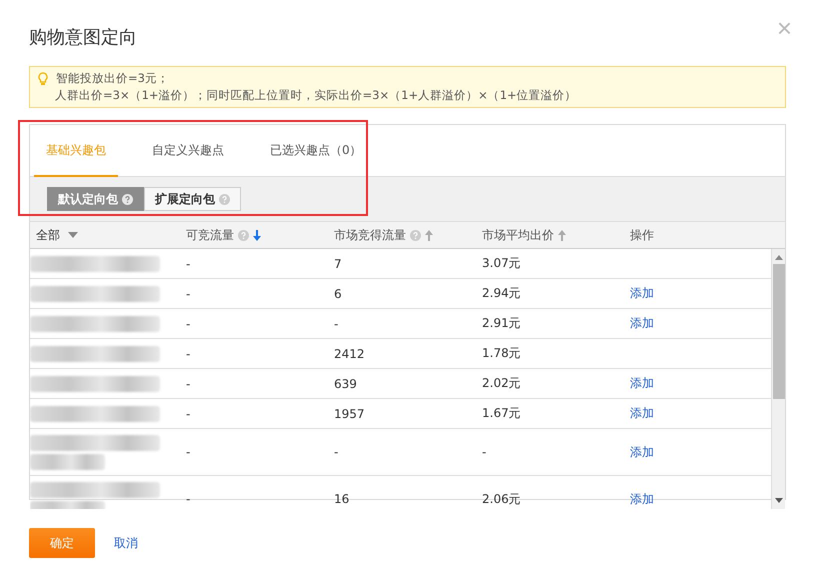 The height and width of the screenshot is (571, 814). I want to click on table-cell: 2.91元, so click(501, 323).